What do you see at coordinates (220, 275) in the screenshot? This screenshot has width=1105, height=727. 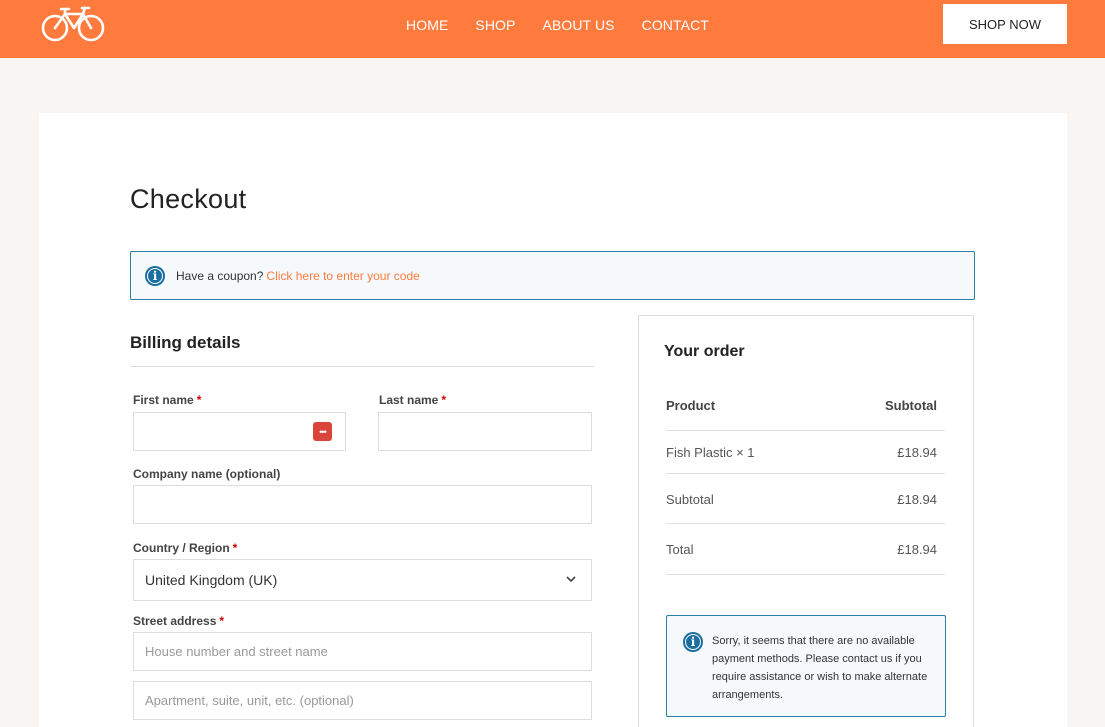 I see `coupon-text: Have a coupon?` at bounding box center [220, 275].